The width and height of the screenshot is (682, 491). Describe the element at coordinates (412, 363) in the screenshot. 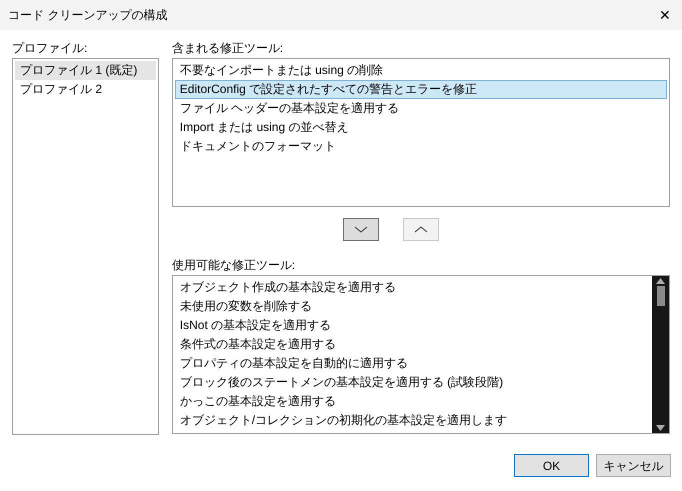

I see `fixer-item: プロパティの基本設定を自動的に適用する` at that location.